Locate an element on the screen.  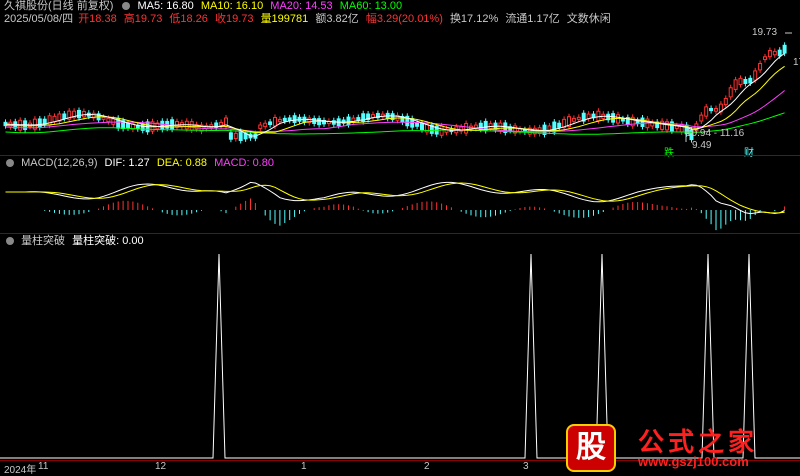
fall-tag: 跌 is located at coordinates (669, 151).